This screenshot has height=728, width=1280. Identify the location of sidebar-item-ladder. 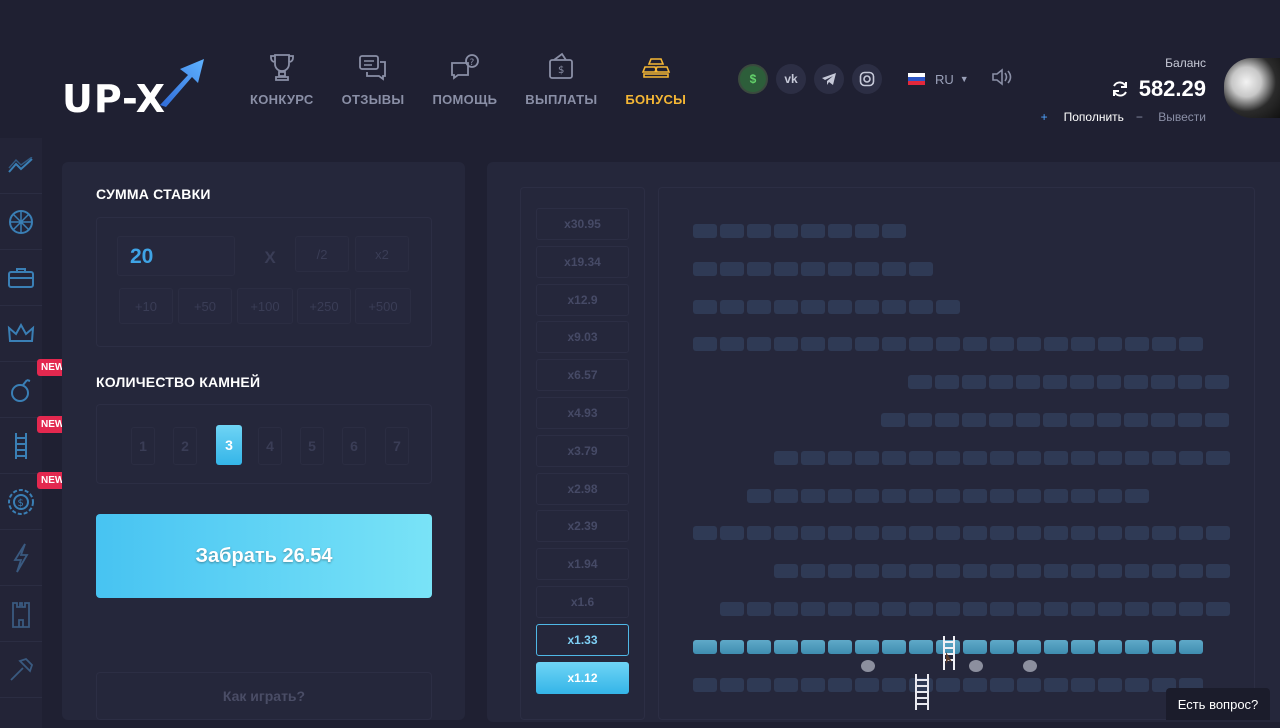
(21, 446).